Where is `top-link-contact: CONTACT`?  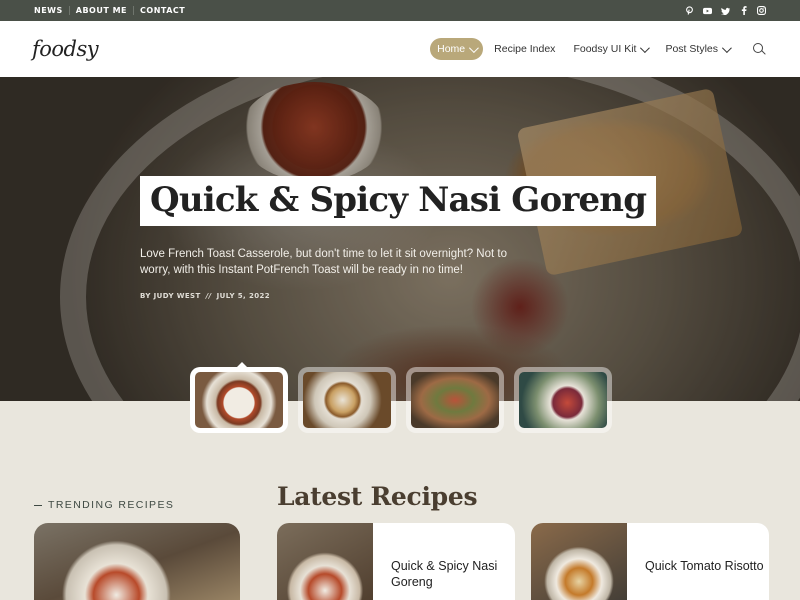
top-link-contact: CONTACT is located at coordinates (162, 10).